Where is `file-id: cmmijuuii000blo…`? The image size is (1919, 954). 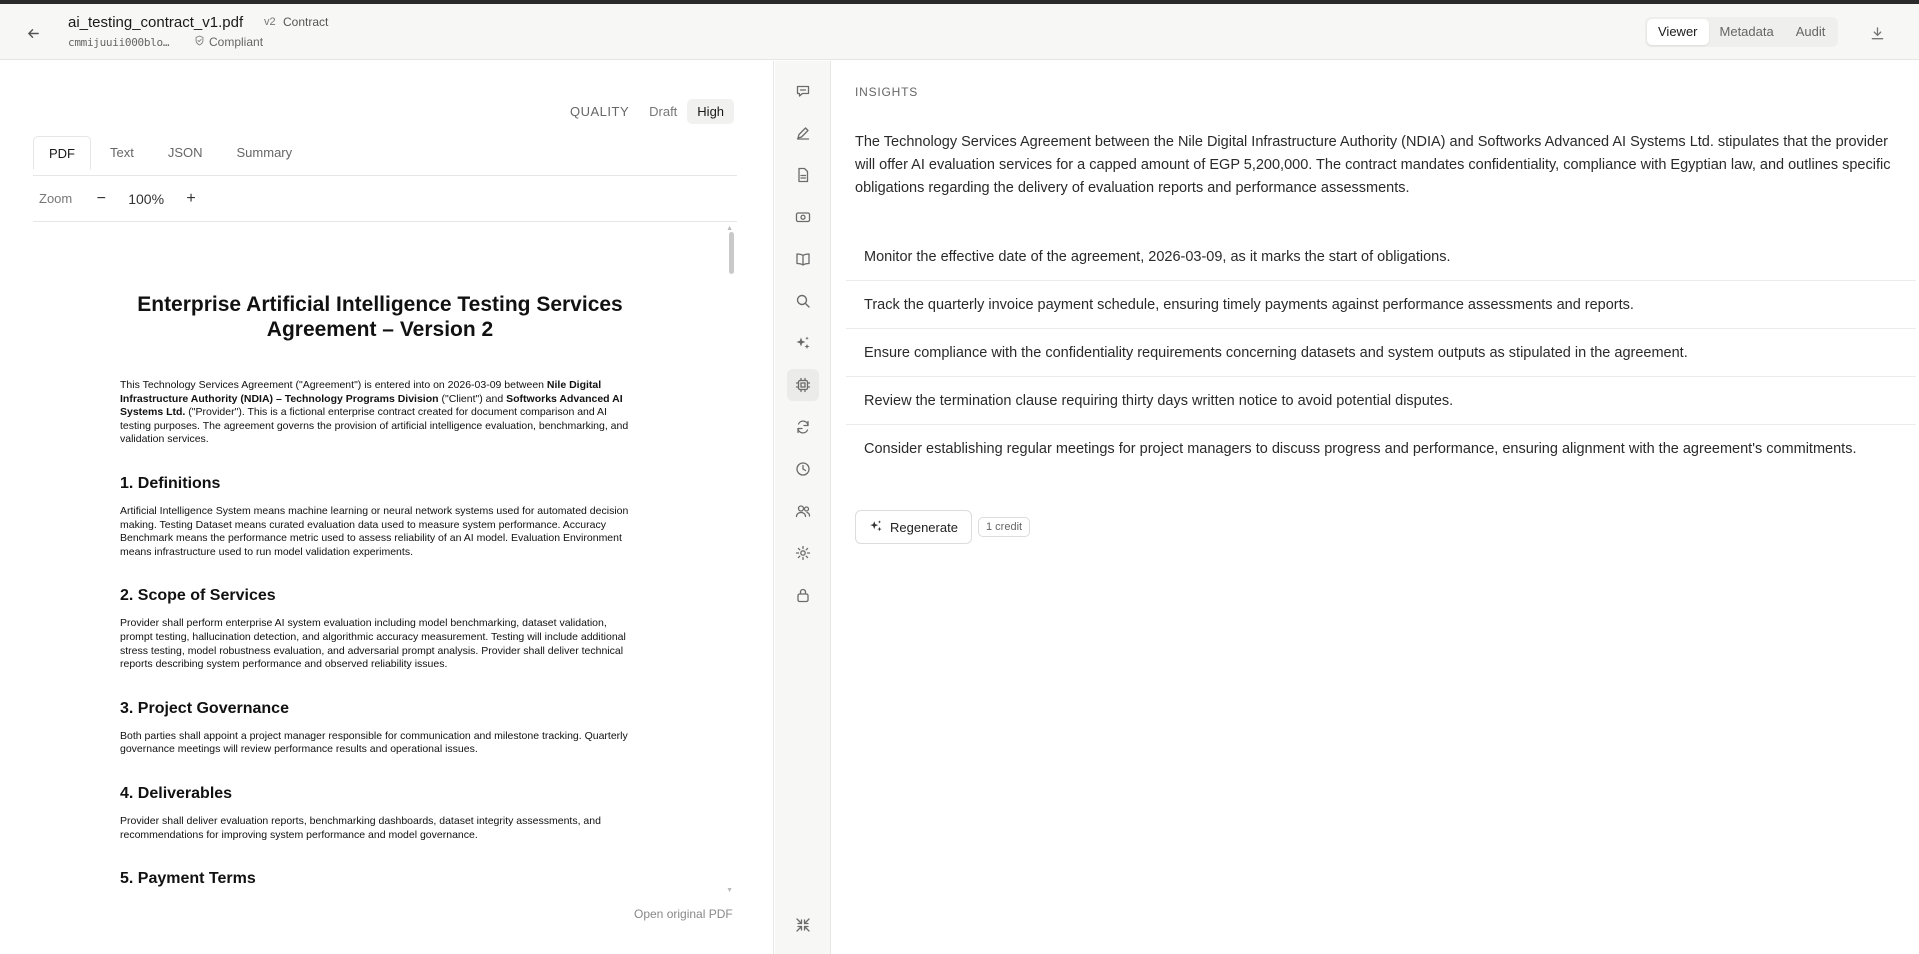 file-id: cmmijuuii000blo… is located at coordinates (118, 42).